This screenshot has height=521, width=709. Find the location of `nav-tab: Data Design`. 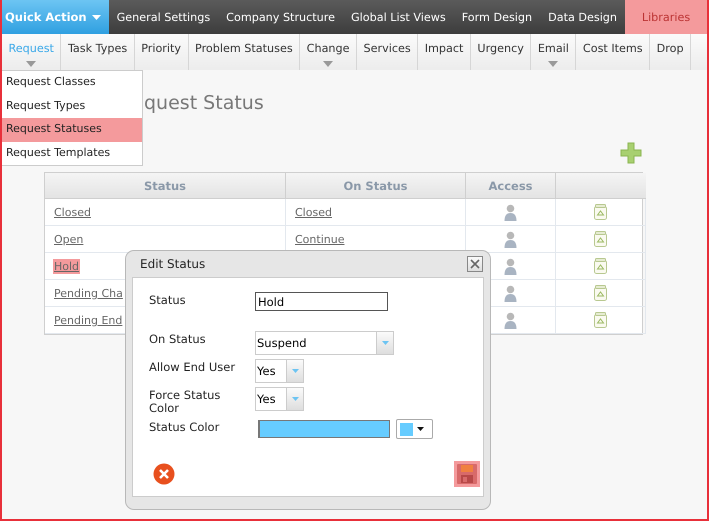

nav-tab: Data Design is located at coordinates (583, 17).